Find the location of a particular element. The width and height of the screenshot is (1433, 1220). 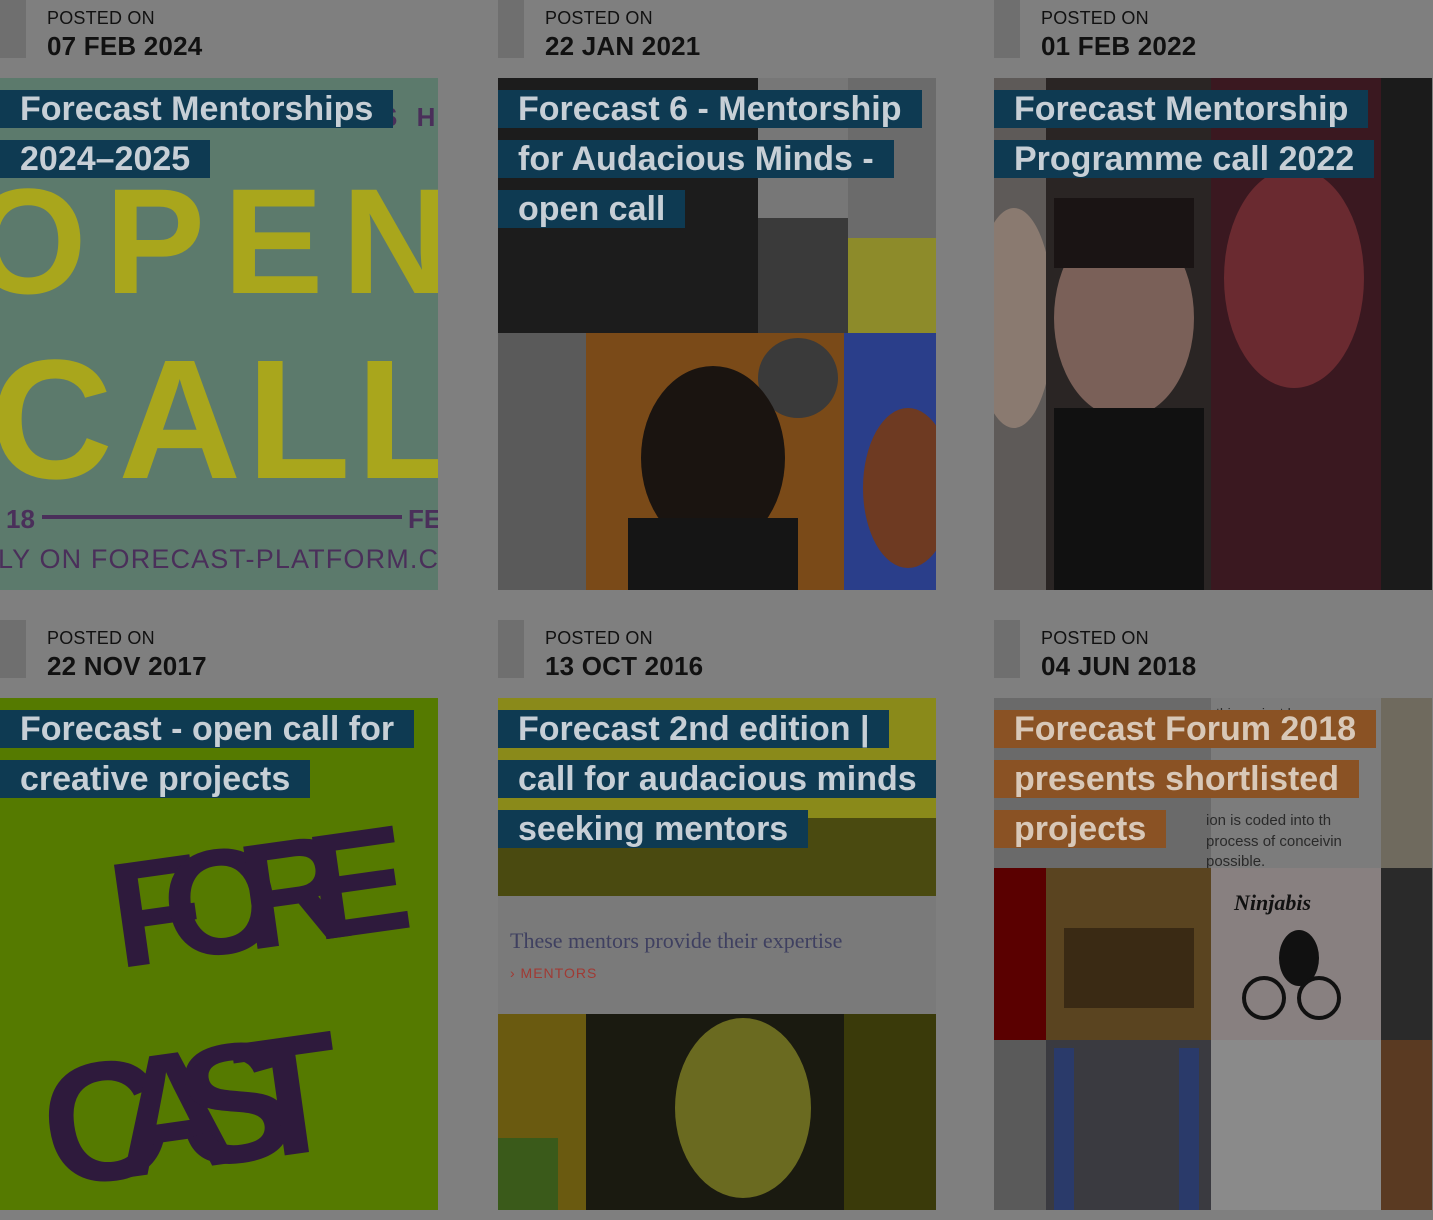

ninjabis-text: Ninjabis is located at coordinates (1272, 902).